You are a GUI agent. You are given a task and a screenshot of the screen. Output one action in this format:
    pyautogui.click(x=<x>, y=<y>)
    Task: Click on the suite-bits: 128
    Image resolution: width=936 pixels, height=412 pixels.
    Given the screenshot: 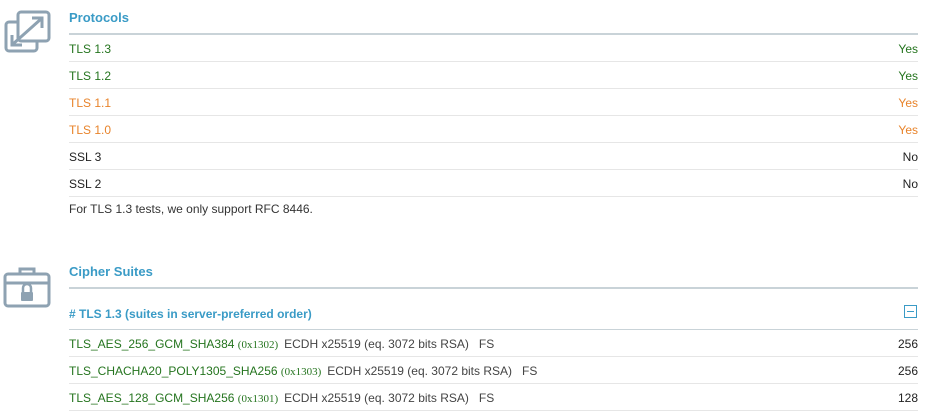 What is the action you would take?
    pyautogui.click(x=907, y=398)
    